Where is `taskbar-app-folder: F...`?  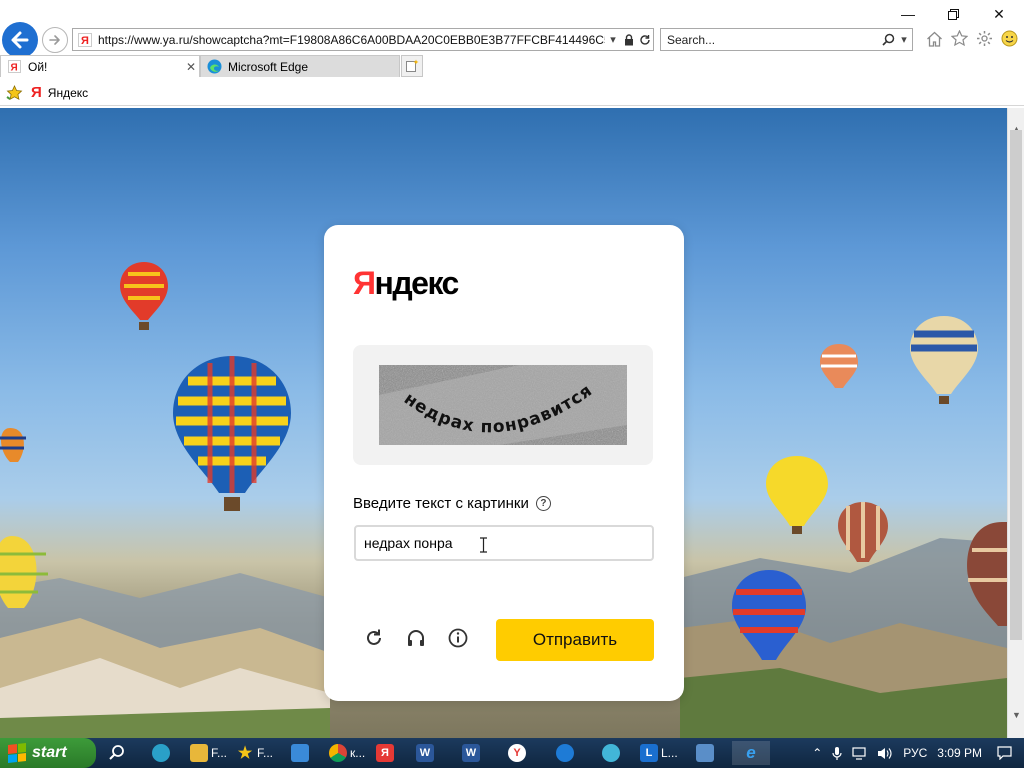
taskbar-app-folder: F... is located at coordinates (208, 753).